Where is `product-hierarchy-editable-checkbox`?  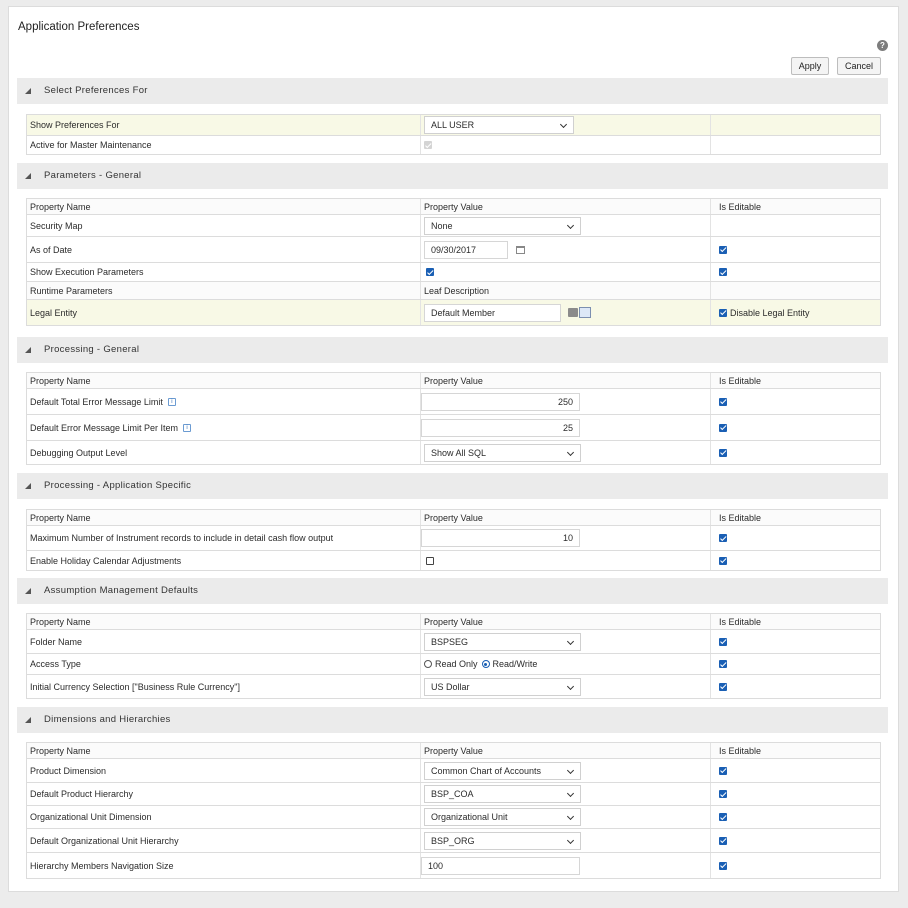 product-hierarchy-editable-checkbox is located at coordinates (723, 794).